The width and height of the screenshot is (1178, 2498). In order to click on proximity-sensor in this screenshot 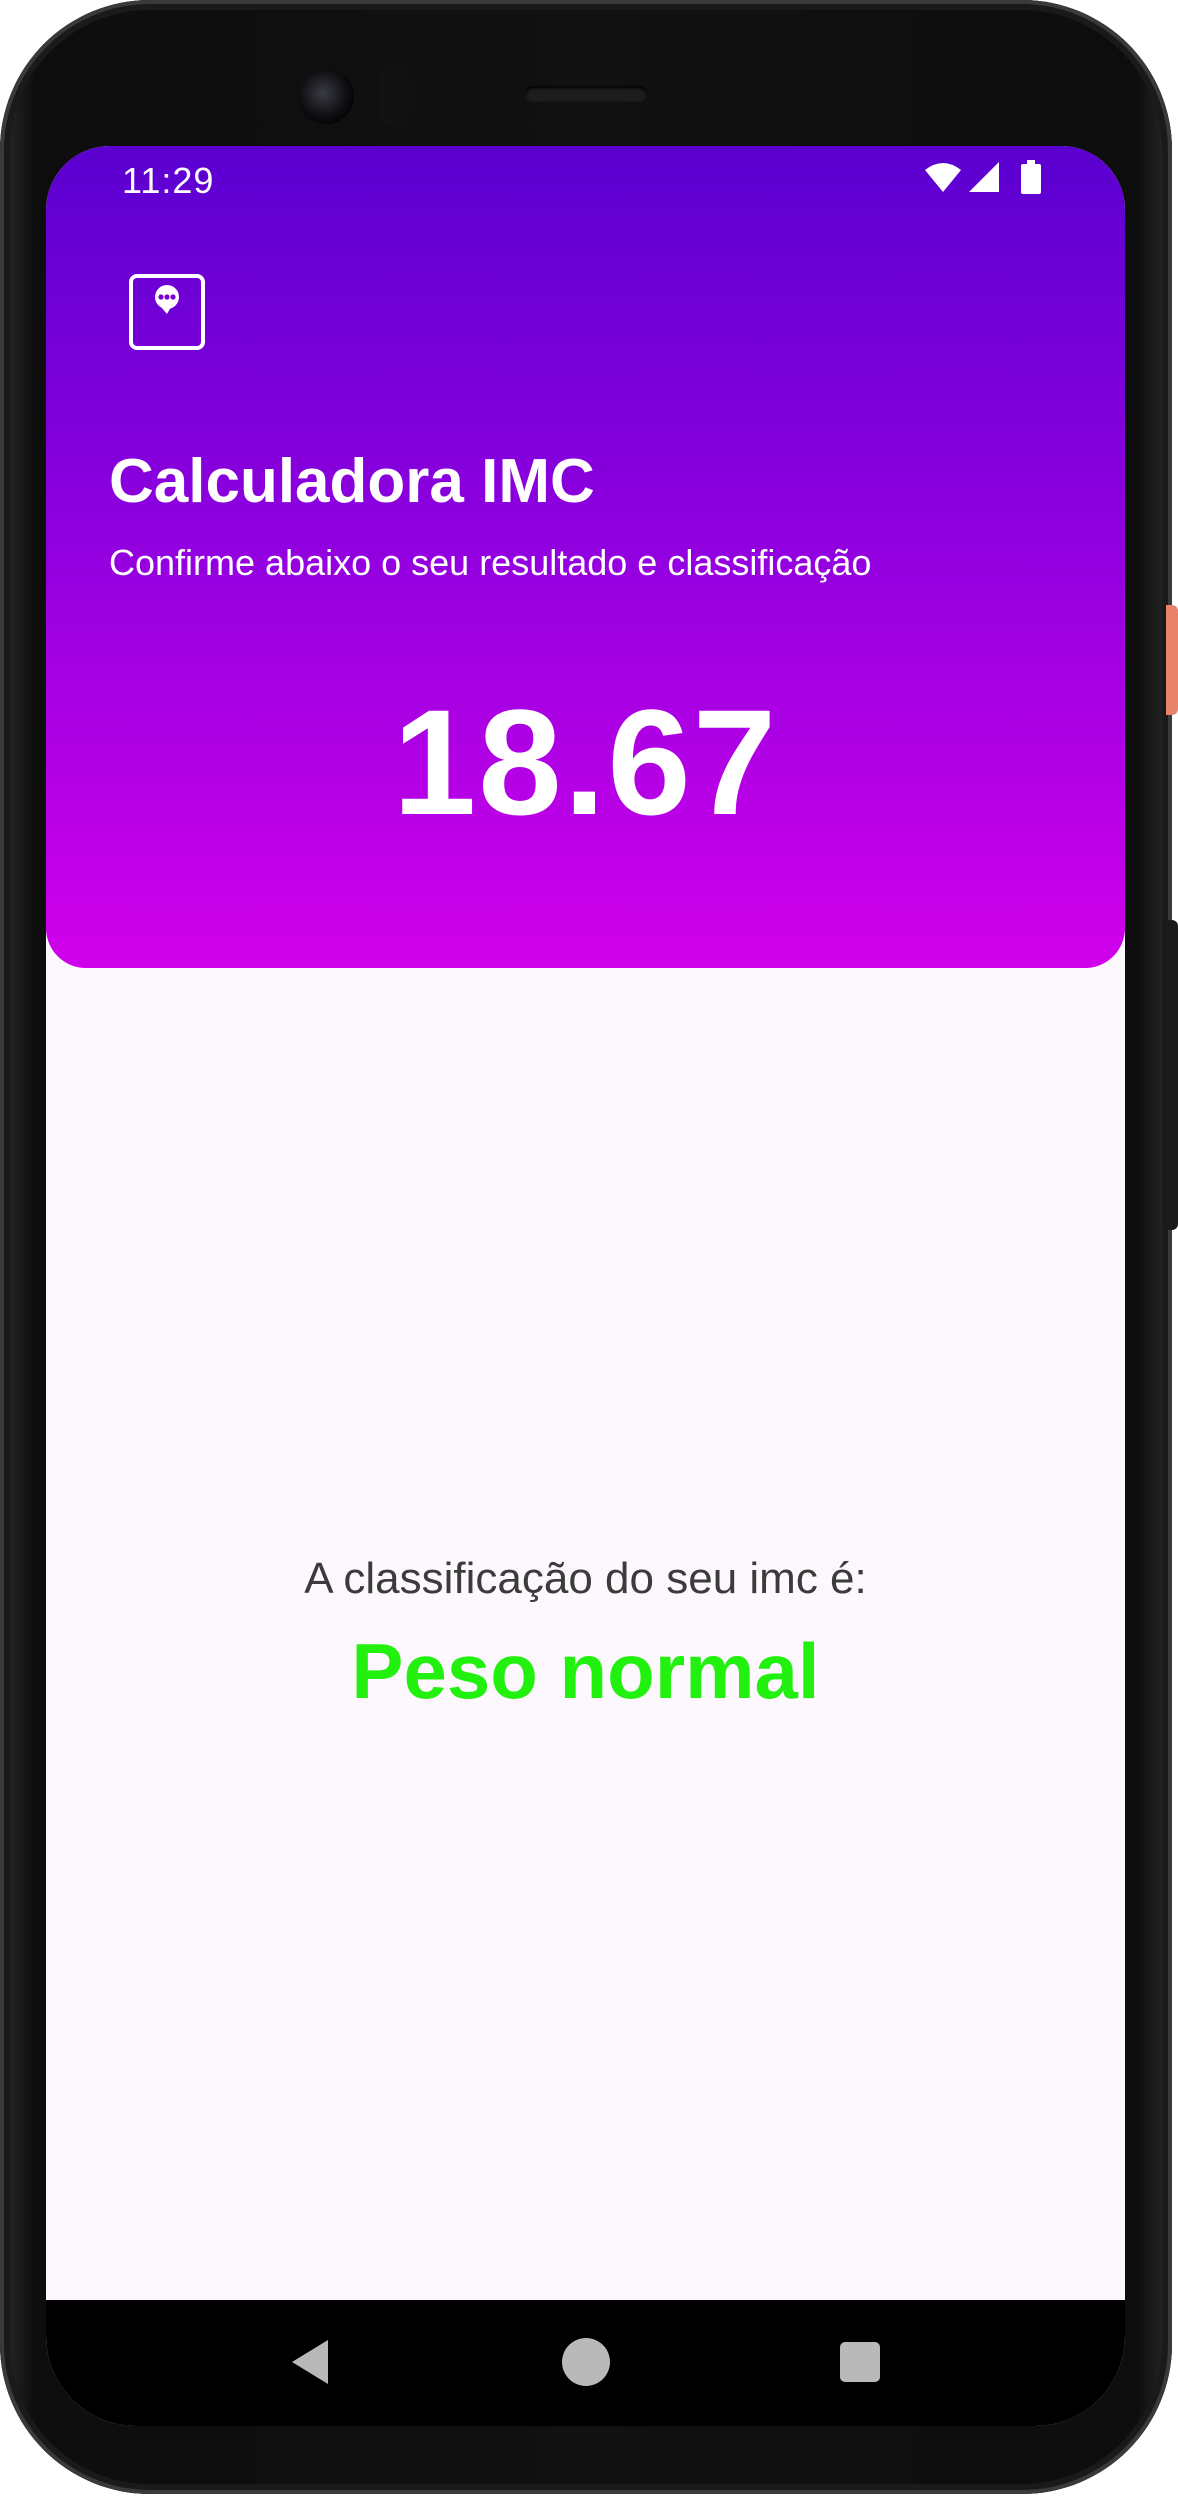, I will do `click(395, 95)`.